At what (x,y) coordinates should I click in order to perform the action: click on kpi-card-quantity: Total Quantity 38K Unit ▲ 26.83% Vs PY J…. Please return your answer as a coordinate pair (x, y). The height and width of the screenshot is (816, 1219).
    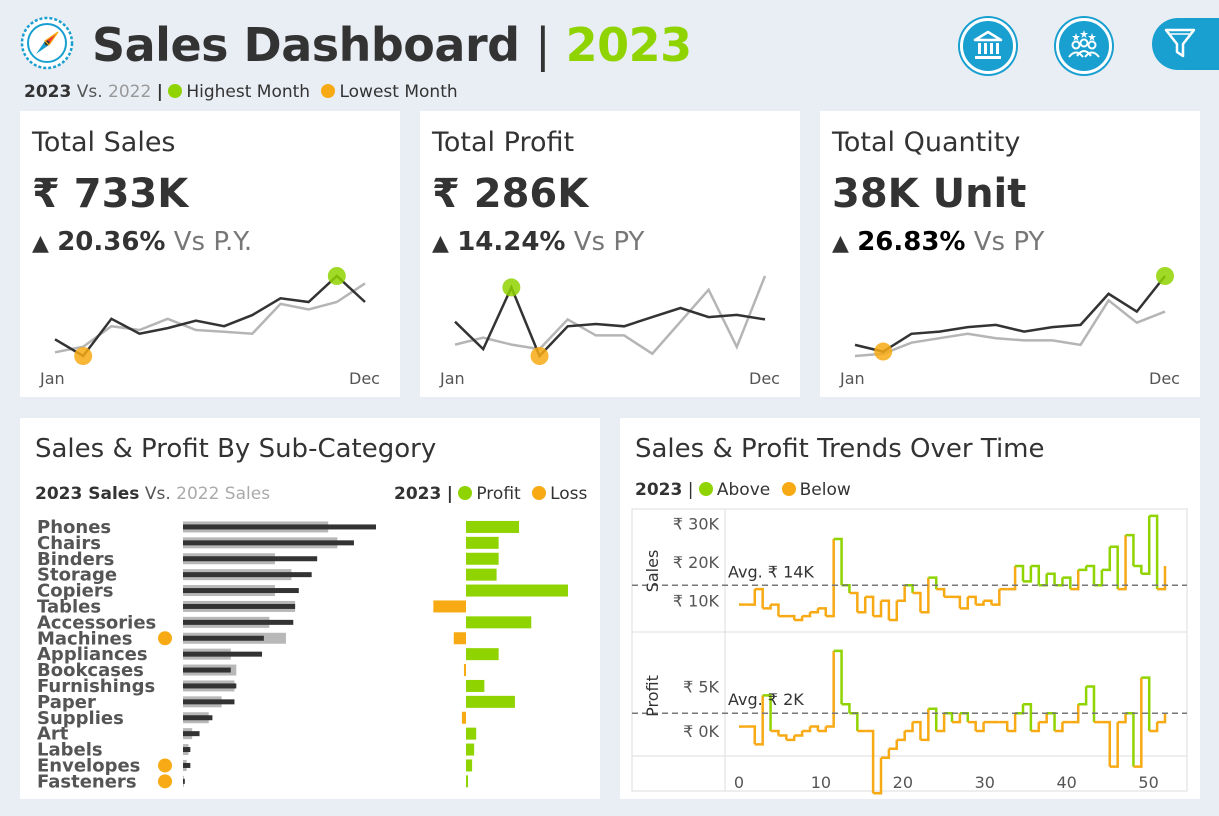
    Looking at the image, I should click on (1010, 254).